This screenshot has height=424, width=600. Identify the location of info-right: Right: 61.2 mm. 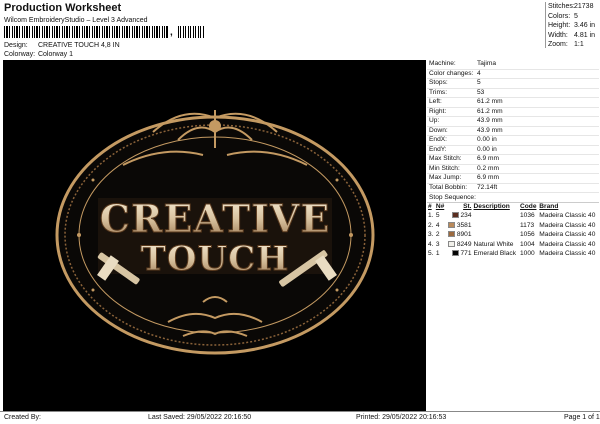
(513, 112).